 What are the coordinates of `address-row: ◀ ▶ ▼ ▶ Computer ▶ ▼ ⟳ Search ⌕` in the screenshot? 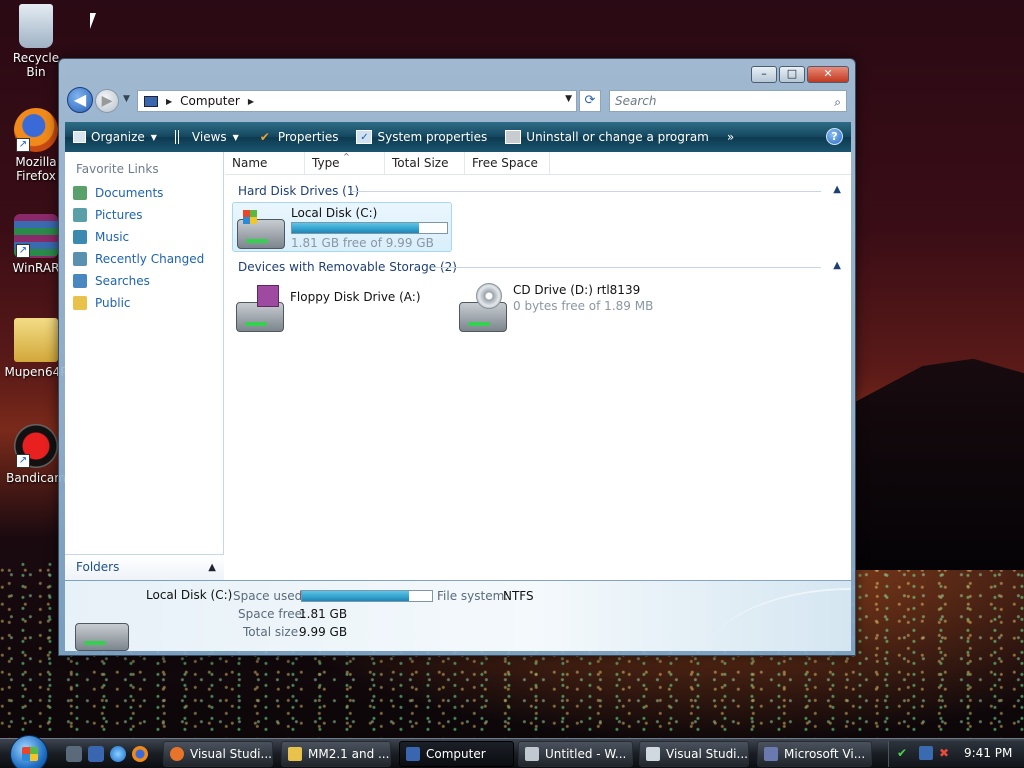 It's located at (457, 101).